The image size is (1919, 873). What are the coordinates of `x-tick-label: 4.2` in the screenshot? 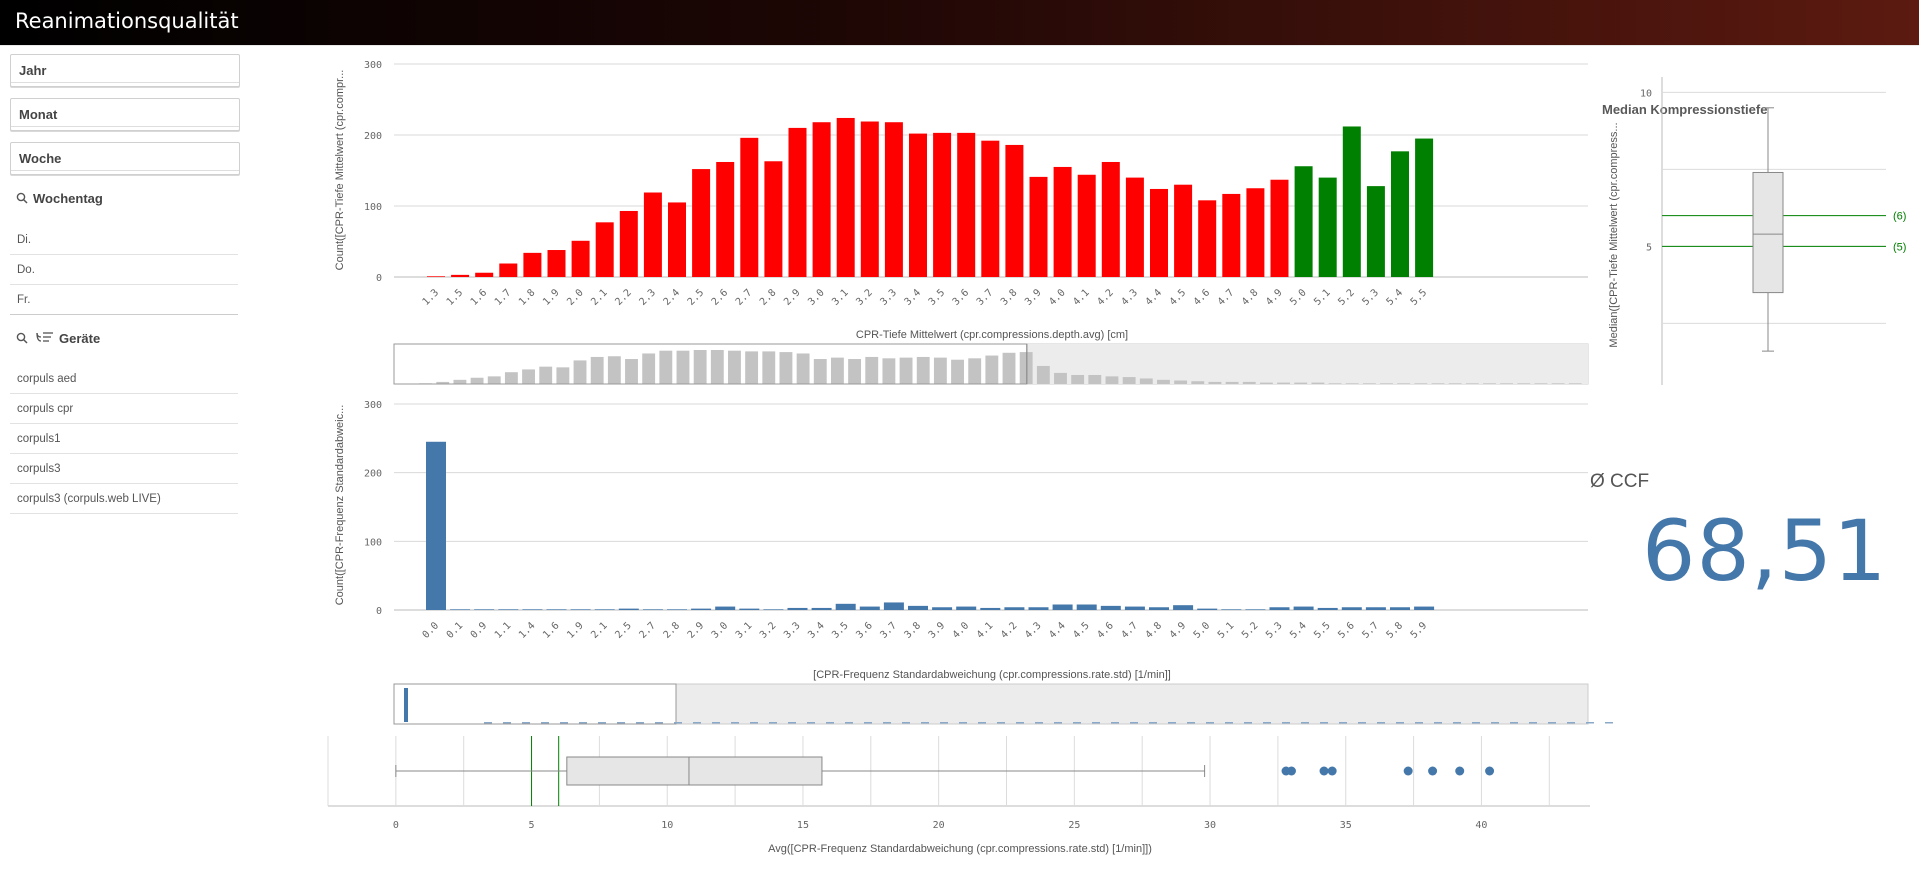 It's located at (1009, 630).